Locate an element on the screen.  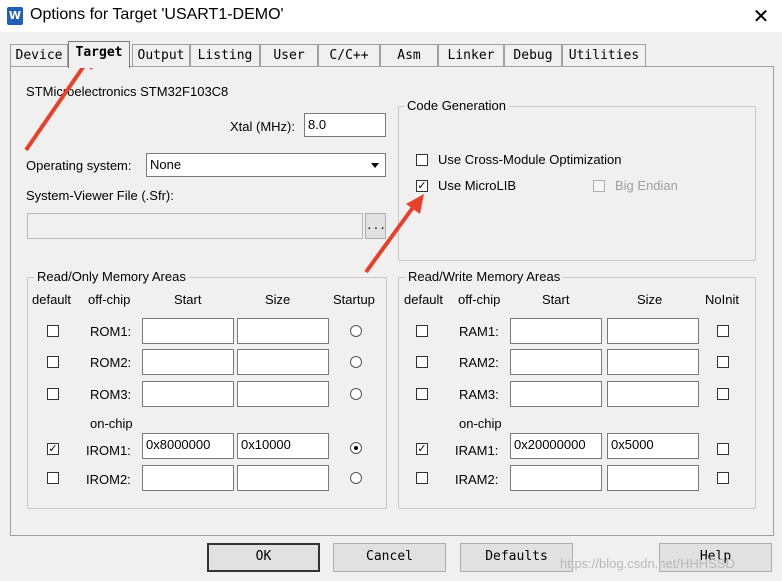
iram2-noinit-checkbox is located at coordinates (723, 478).